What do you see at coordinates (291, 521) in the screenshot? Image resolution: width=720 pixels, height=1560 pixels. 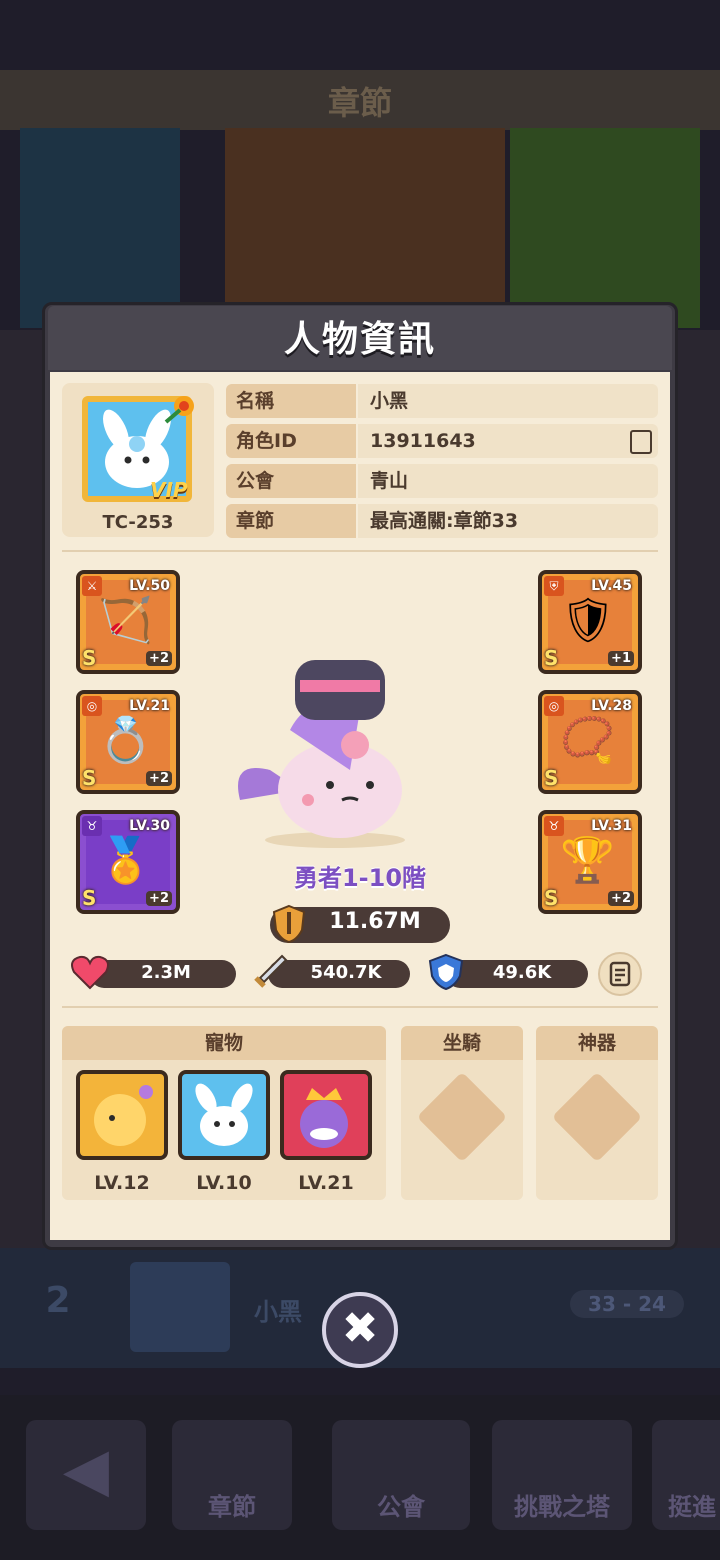 I see `info-key: 章節` at bounding box center [291, 521].